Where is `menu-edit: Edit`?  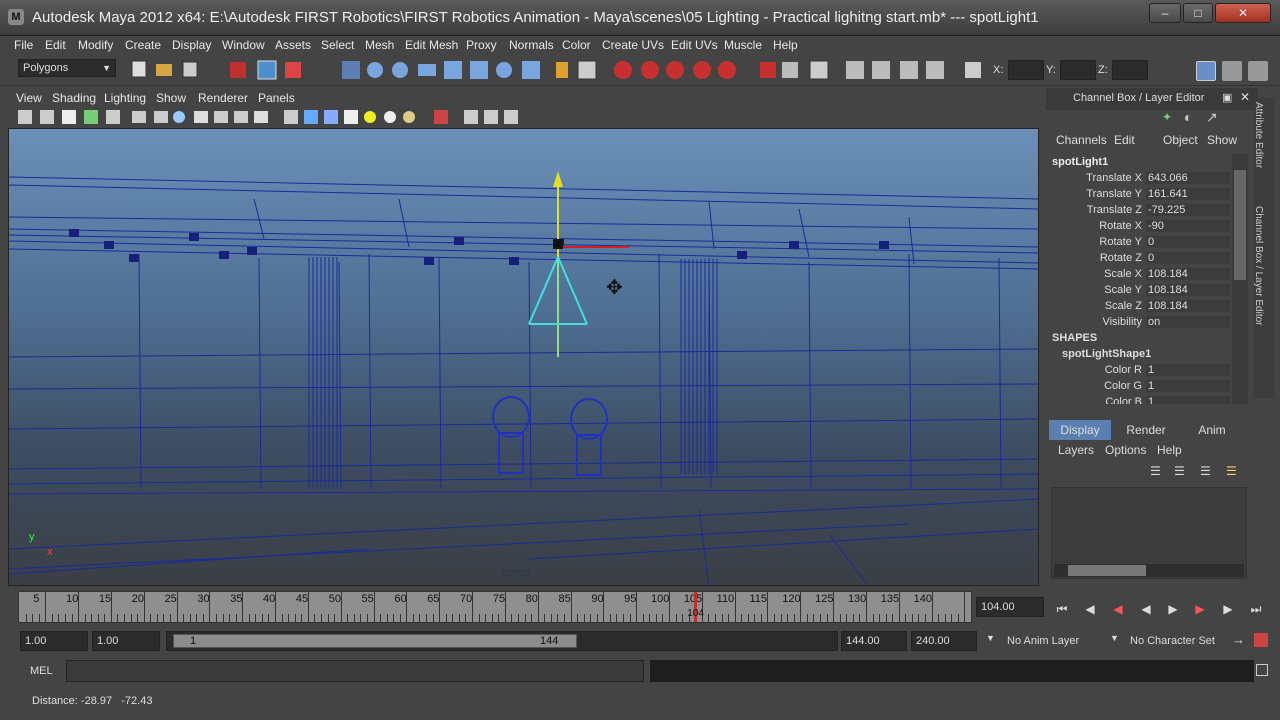 menu-edit: Edit is located at coordinates (55, 45).